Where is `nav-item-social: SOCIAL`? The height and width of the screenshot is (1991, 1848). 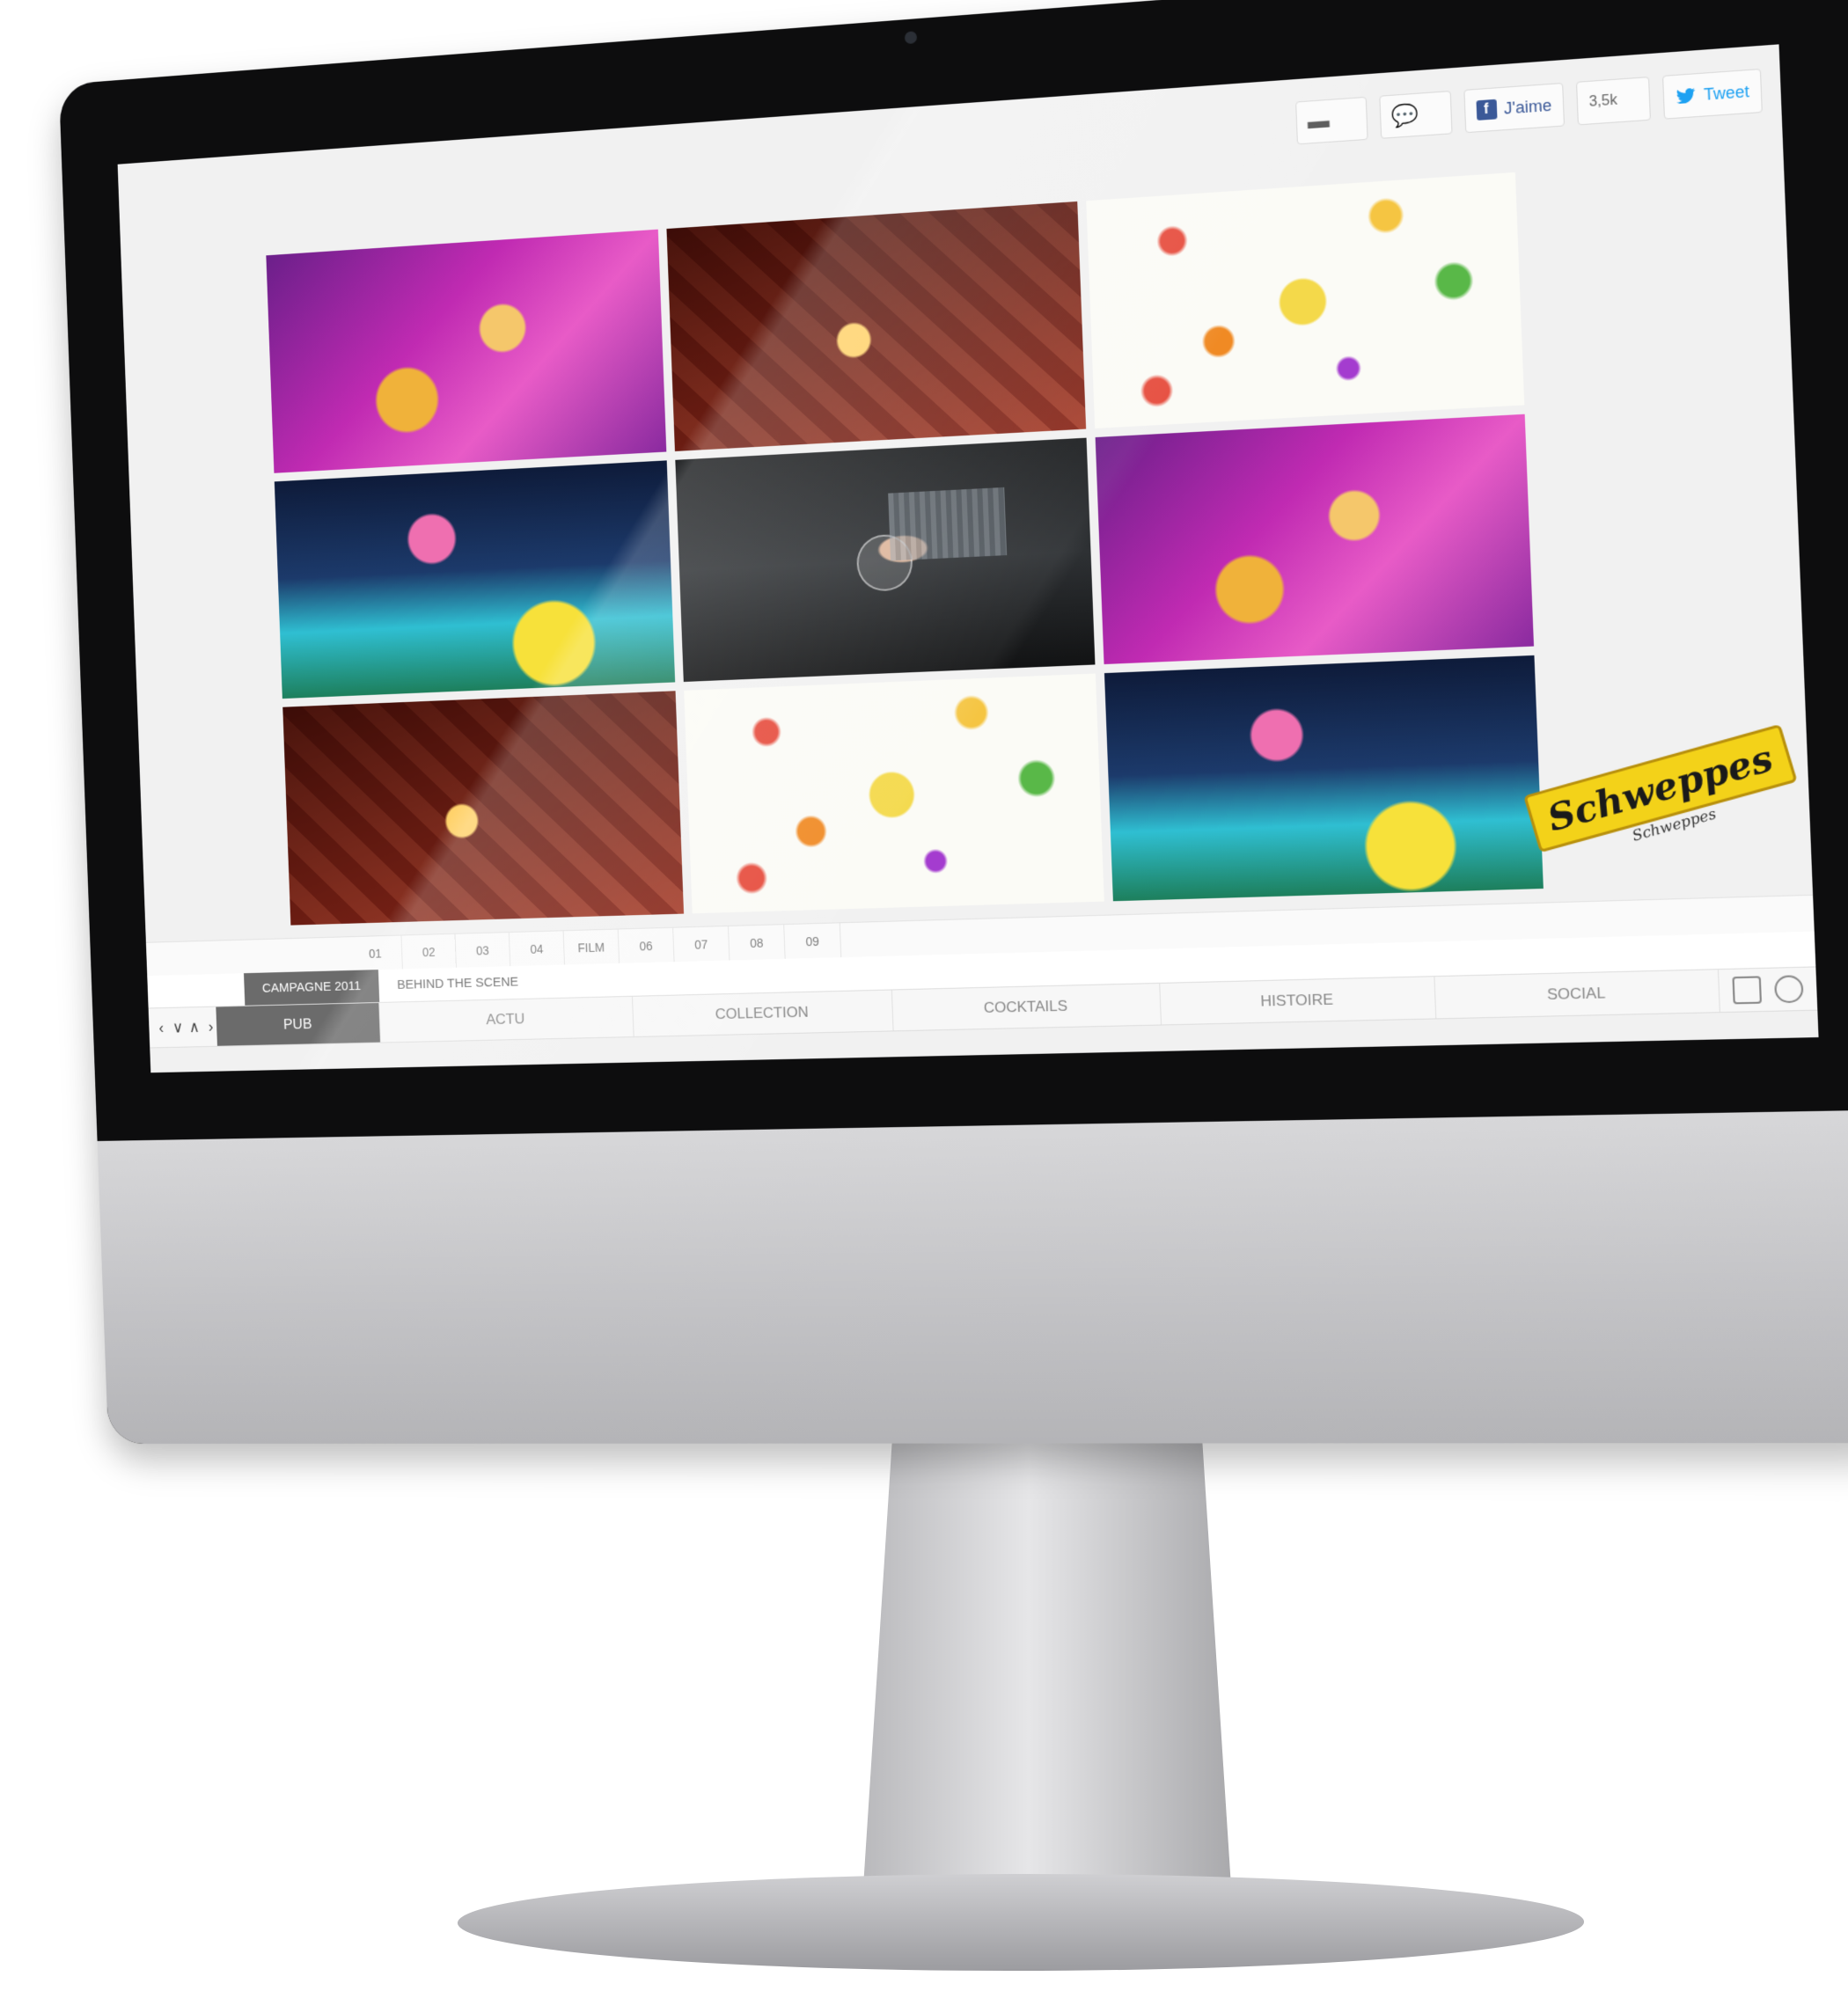
nav-item-social: SOCIAL is located at coordinates (1577, 994).